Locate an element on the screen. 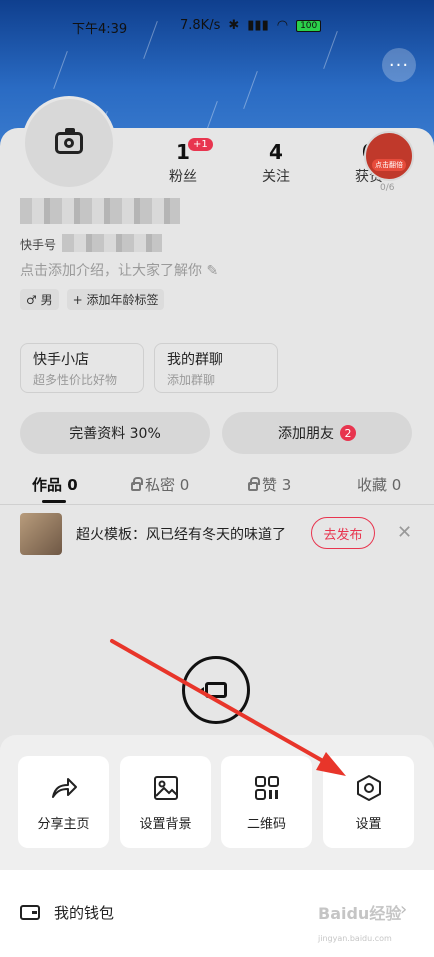  add-friend-button: 添加朋友 2 is located at coordinates (317, 433).